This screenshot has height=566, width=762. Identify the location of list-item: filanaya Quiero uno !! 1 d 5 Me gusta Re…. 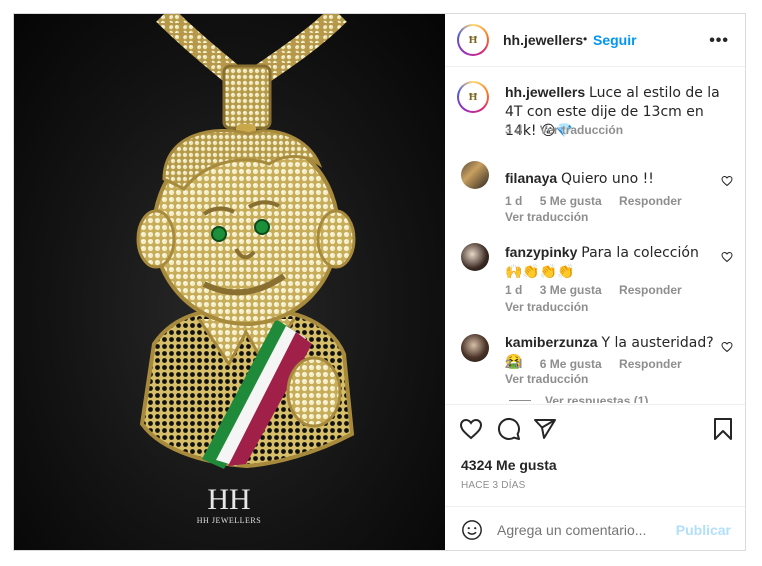
(595, 193).